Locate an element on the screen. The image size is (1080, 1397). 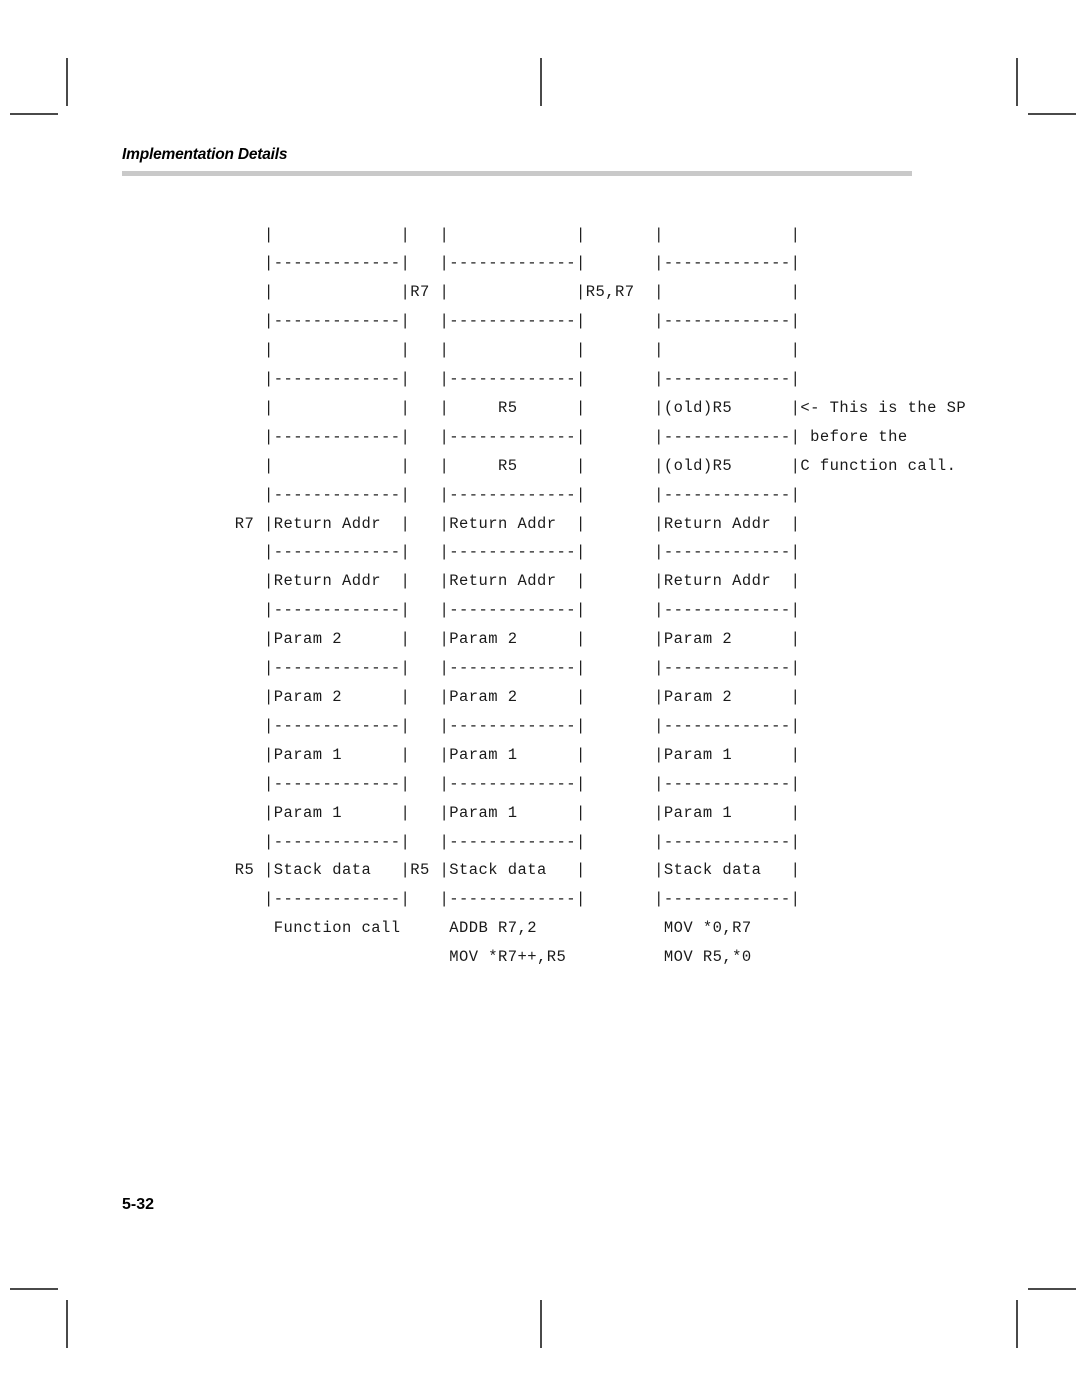
crop-mark-top-center-vertical is located at coordinates (541, 82).